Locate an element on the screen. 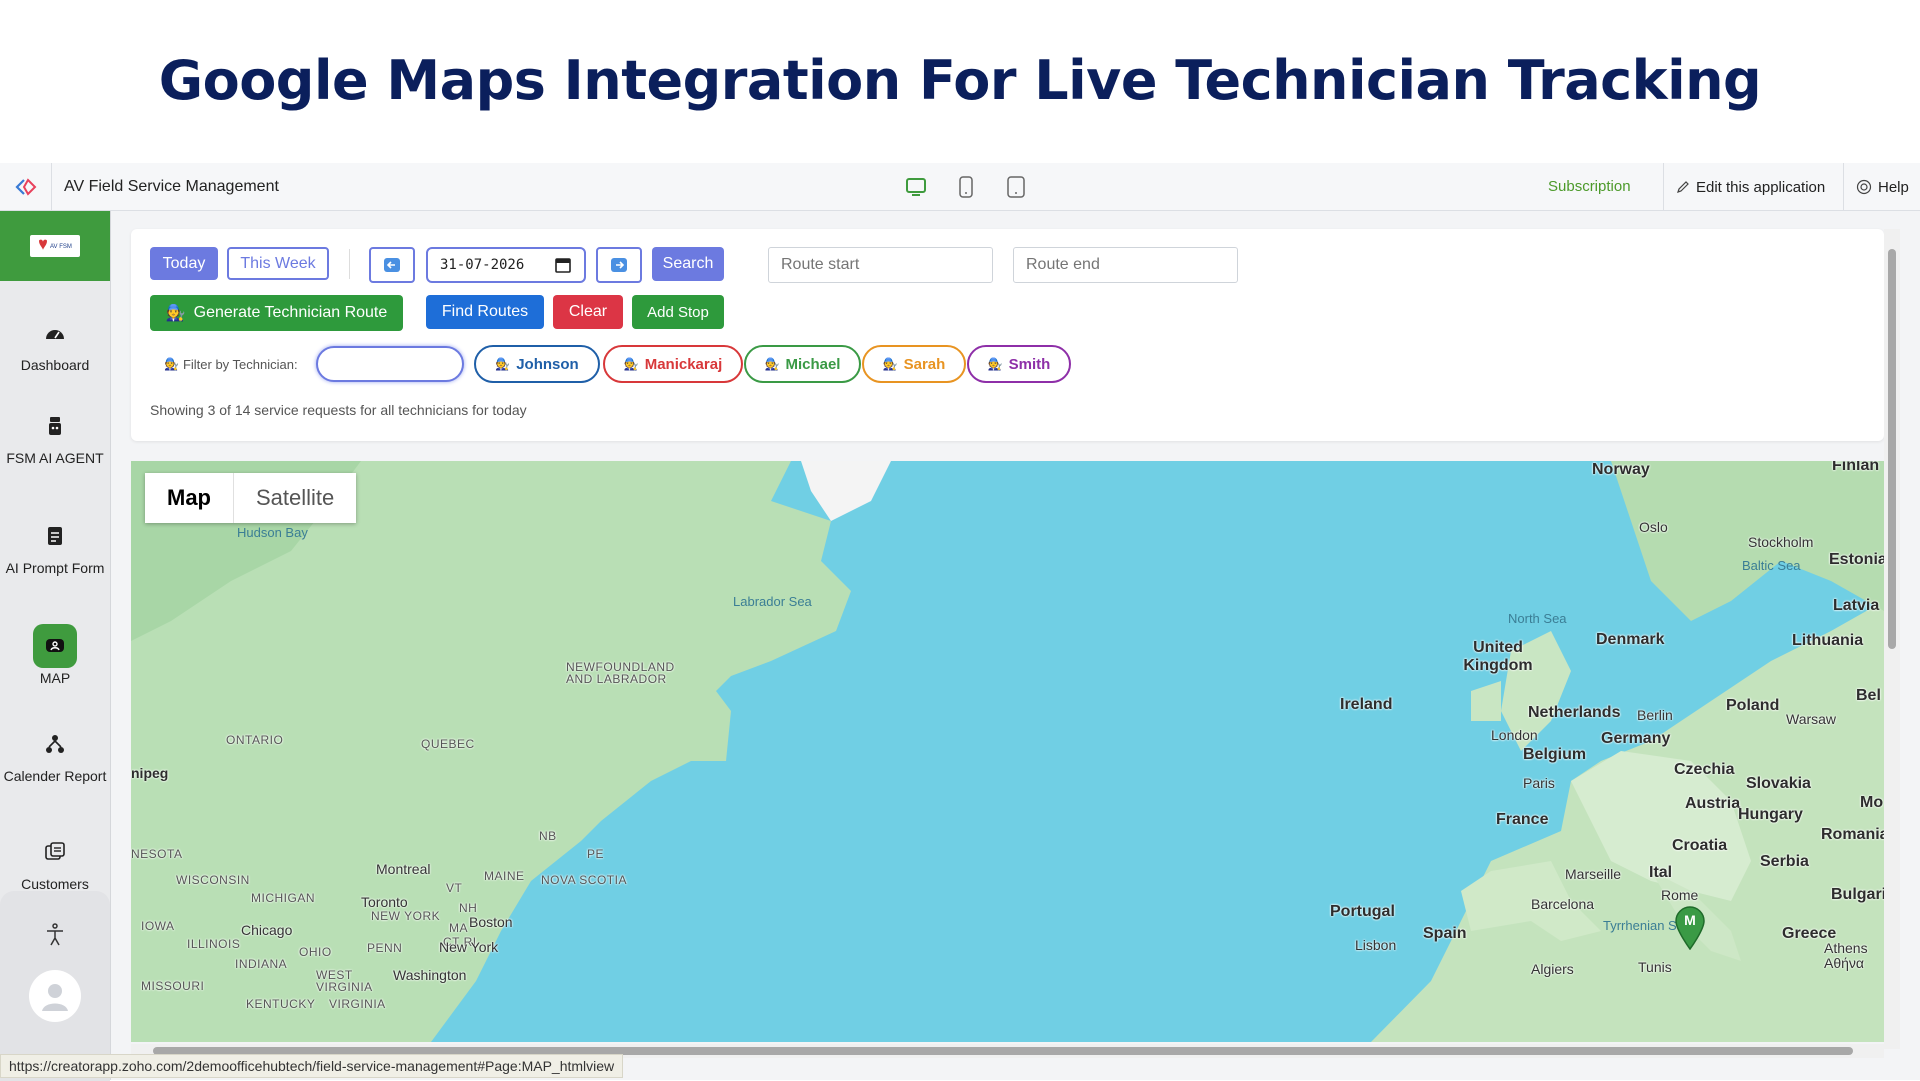  sidebar-item-dashboard: Dashboard is located at coordinates (55, 342).